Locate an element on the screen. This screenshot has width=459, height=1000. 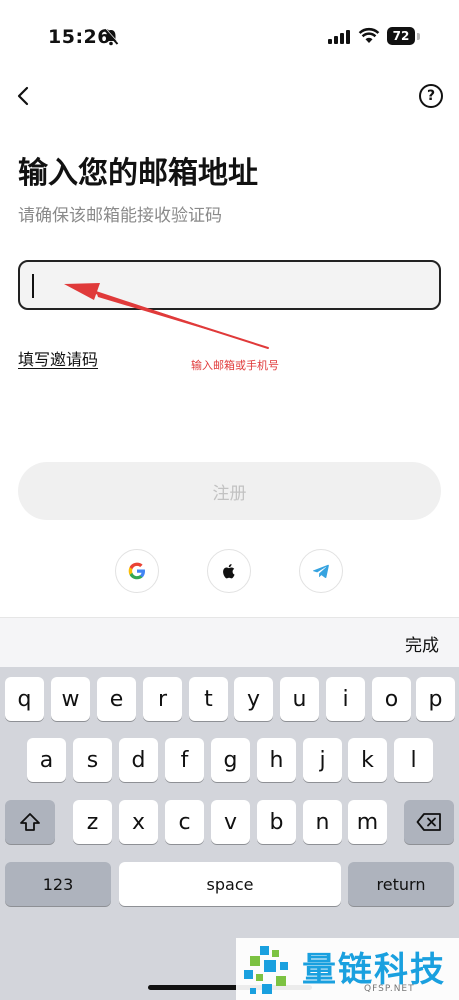
invite-code-link: 填写邀请码 is located at coordinates (58, 358).